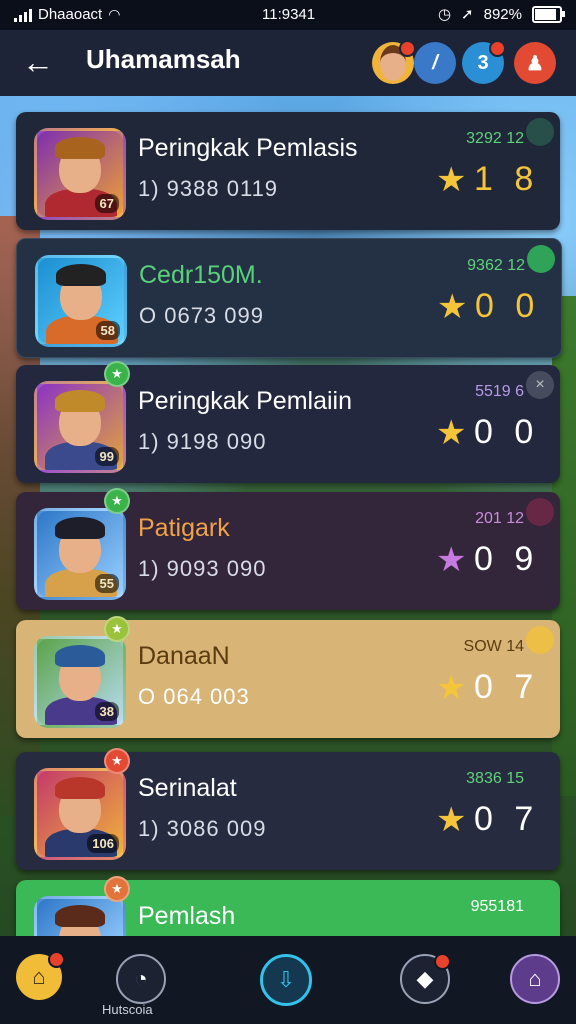 The width and height of the screenshot is (576, 1024). Describe the element at coordinates (80, 682) in the screenshot. I see `player-avatar: 38` at that location.